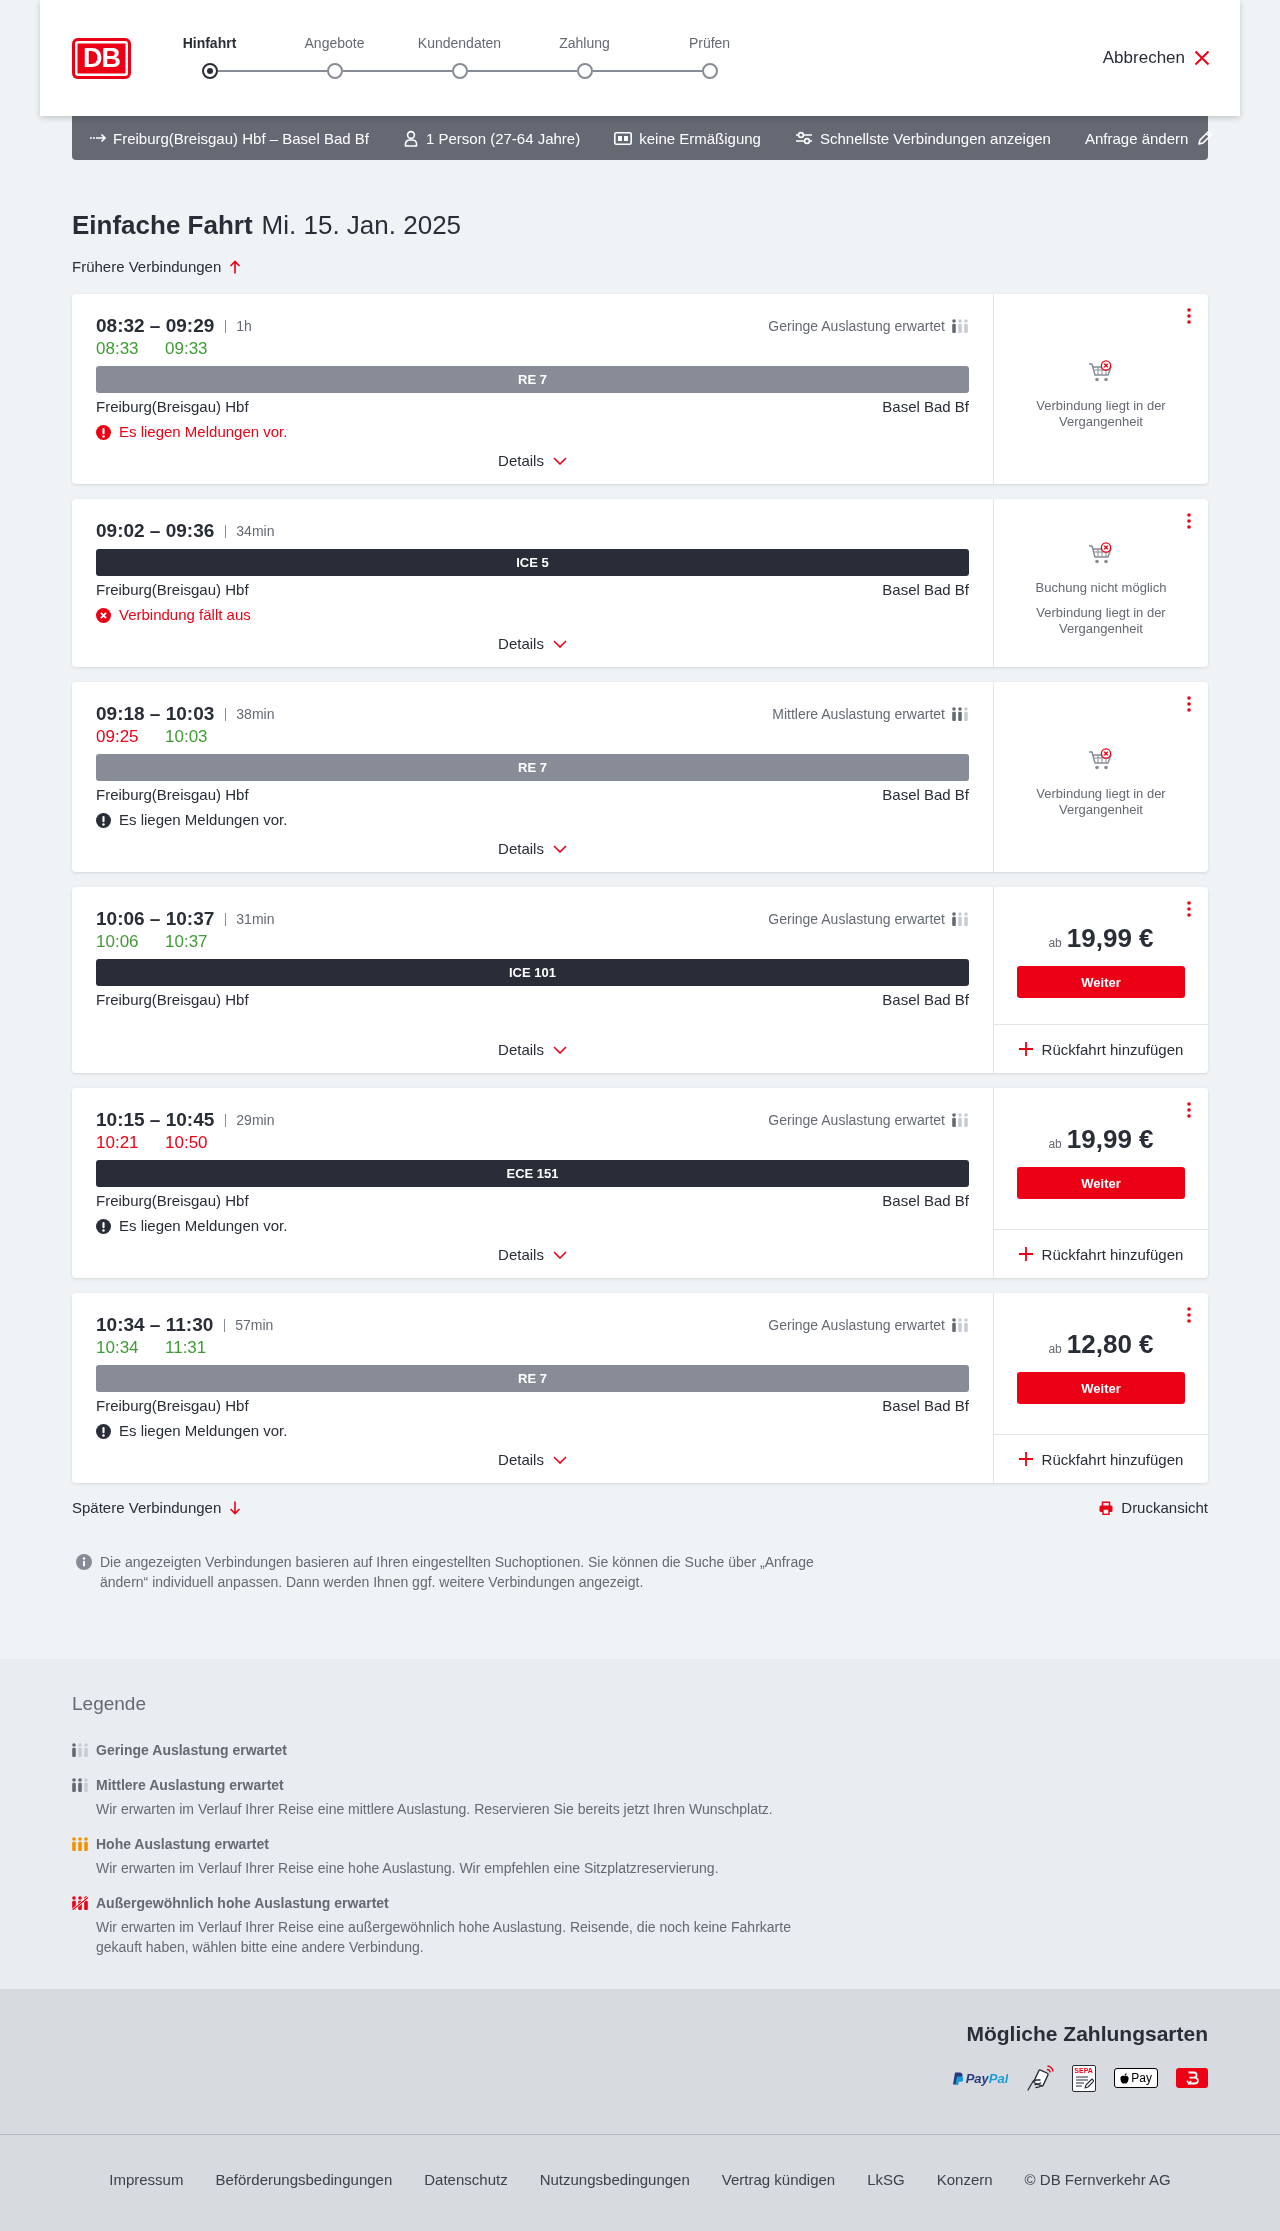 The height and width of the screenshot is (2231, 1280). Describe the element at coordinates (118, 1143) in the screenshot. I see `realtime-text: 10:21` at that location.